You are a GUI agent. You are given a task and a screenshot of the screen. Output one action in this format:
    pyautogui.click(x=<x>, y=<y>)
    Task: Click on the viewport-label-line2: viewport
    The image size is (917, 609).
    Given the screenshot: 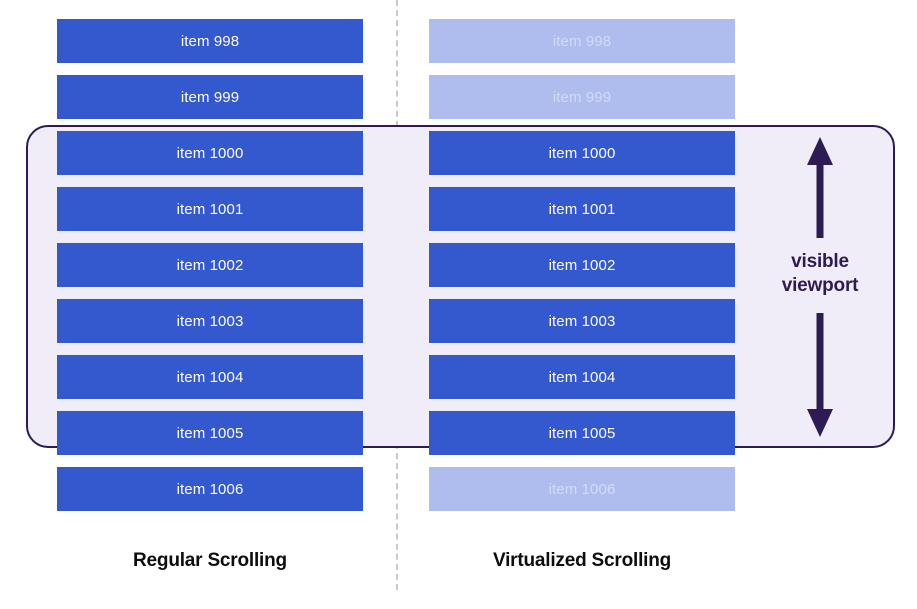 What is the action you would take?
    pyautogui.click(x=820, y=285)
    